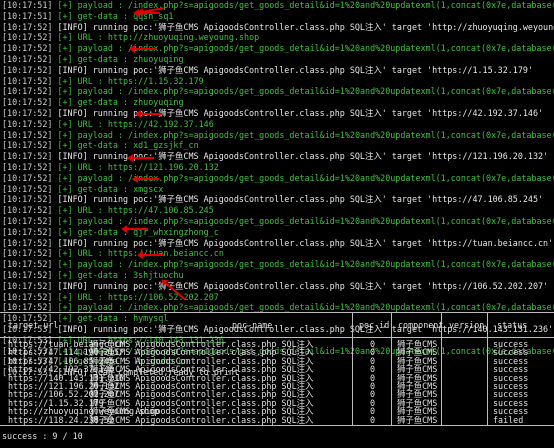 This screenshot has height=448, width=554. I want to click on log-line: [10:17:52] [+] get-data : xmgscx, so click(278, 189).